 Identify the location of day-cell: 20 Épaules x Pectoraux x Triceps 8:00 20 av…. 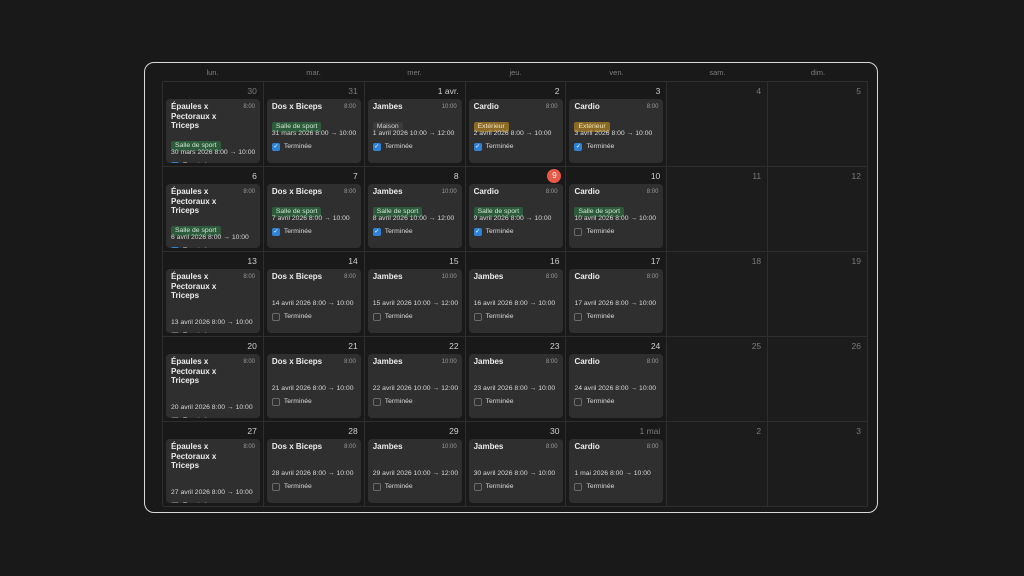
(213, 379).